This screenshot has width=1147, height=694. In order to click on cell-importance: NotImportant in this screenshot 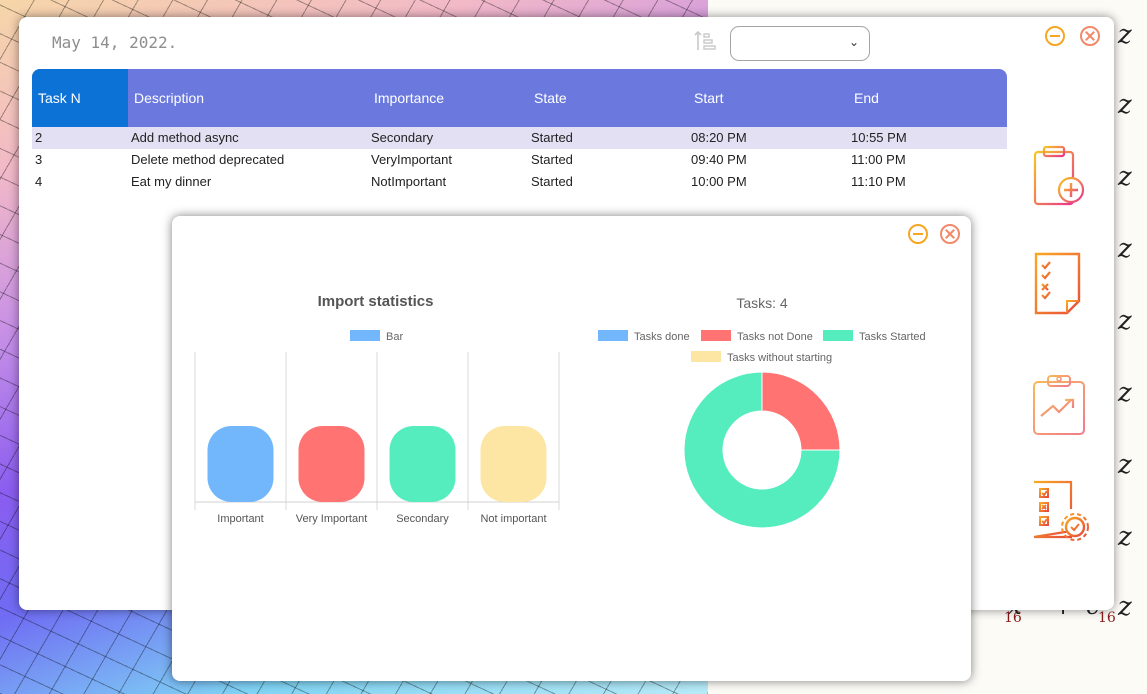, I will do `click(409, 181)`.